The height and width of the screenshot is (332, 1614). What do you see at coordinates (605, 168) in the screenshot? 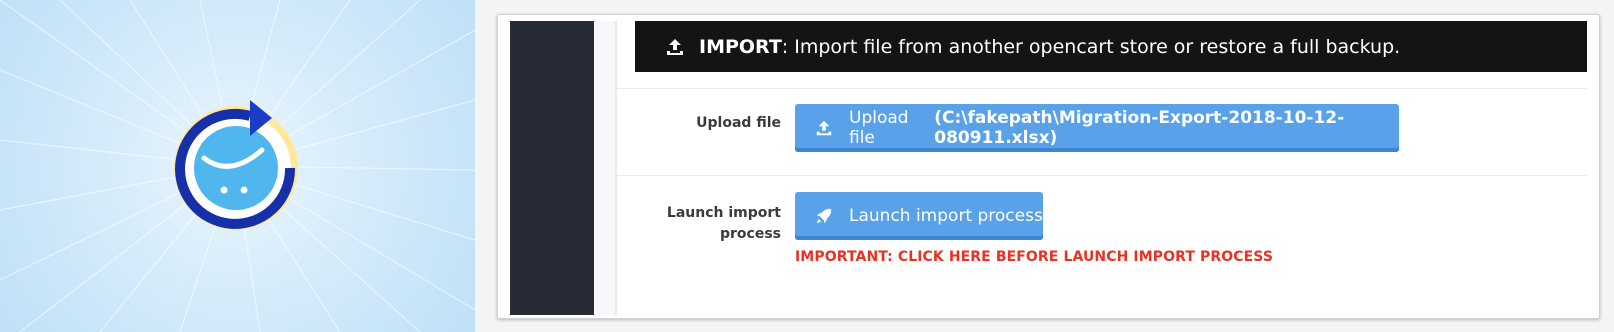
I see `content-gutter` at bounding box center [605, 168].